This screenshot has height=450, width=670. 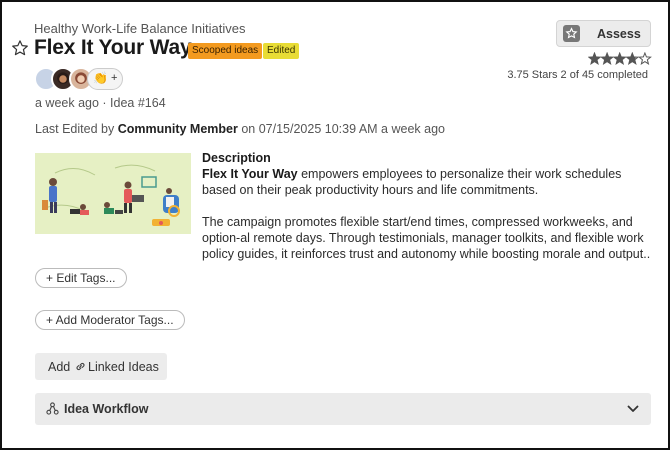 What do you see at coordinates (281, 51) in the screenshot?
I see `status-badge-edited: Edited` at bounding box center [281, 51].